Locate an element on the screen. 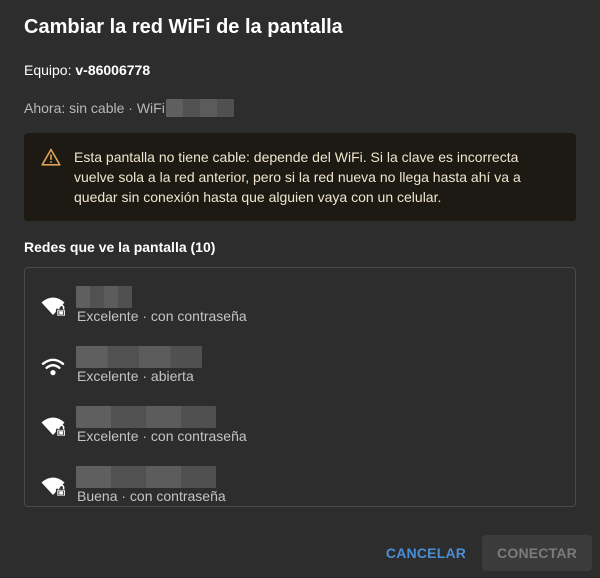 Image resolution: width=600 pixels, height=578 pixels. redacted-ssid is located at coordinates (199, 108).